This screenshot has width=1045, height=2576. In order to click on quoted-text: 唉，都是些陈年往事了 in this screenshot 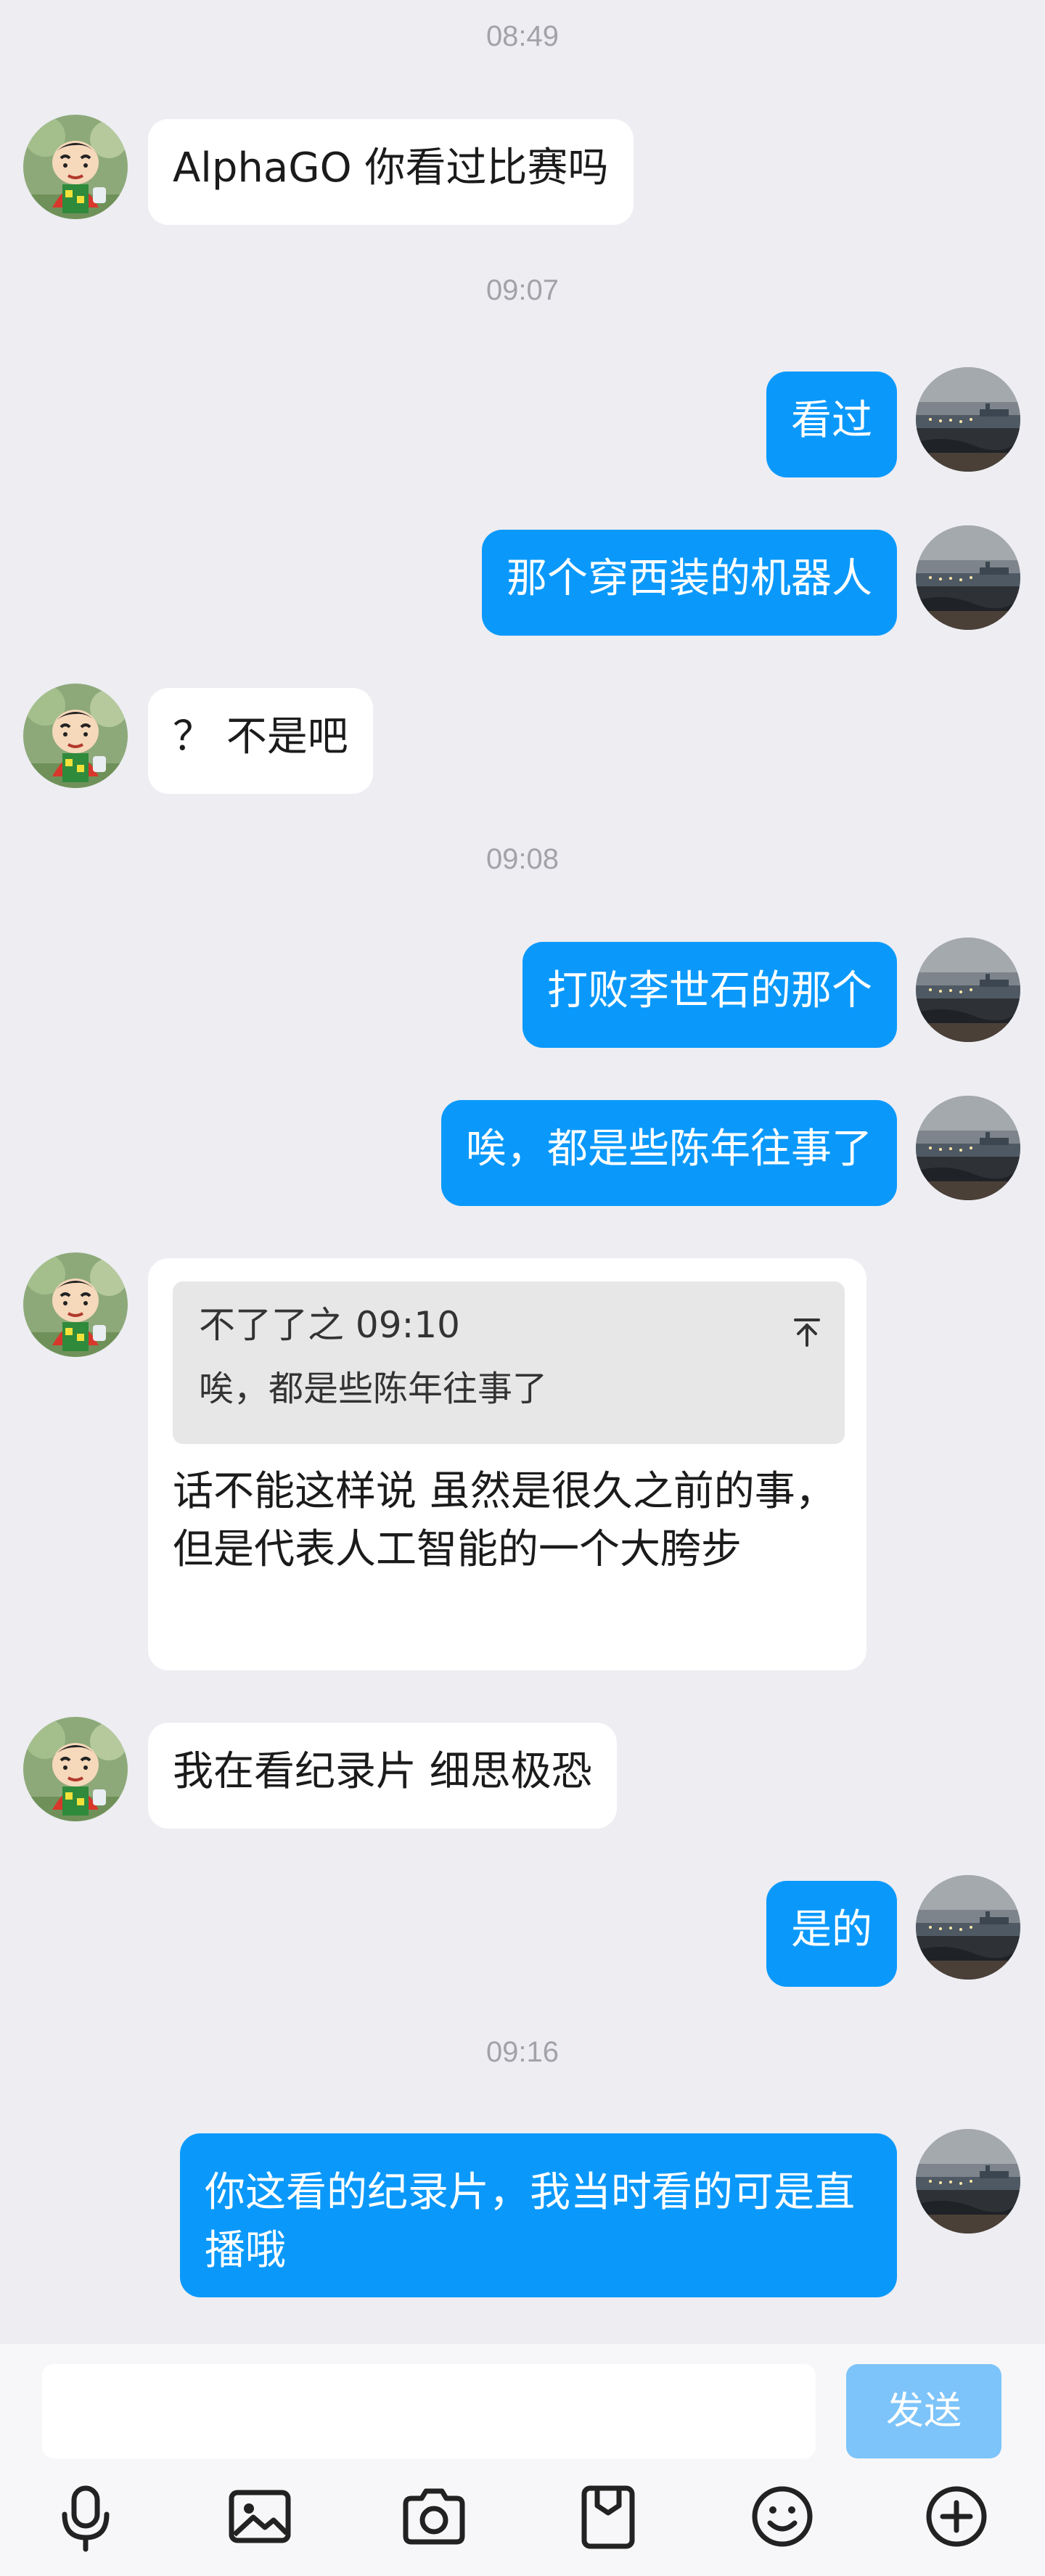, I will do `click(374, 1389)`.